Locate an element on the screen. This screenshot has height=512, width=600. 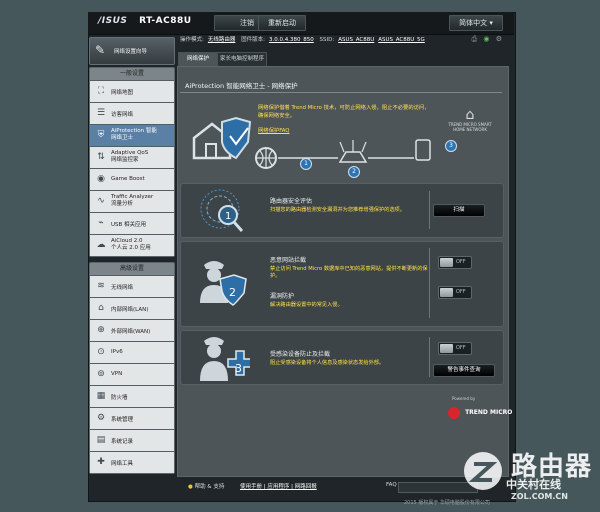
usb-status-icon: ⎙ is located at coordinates (475, 39).